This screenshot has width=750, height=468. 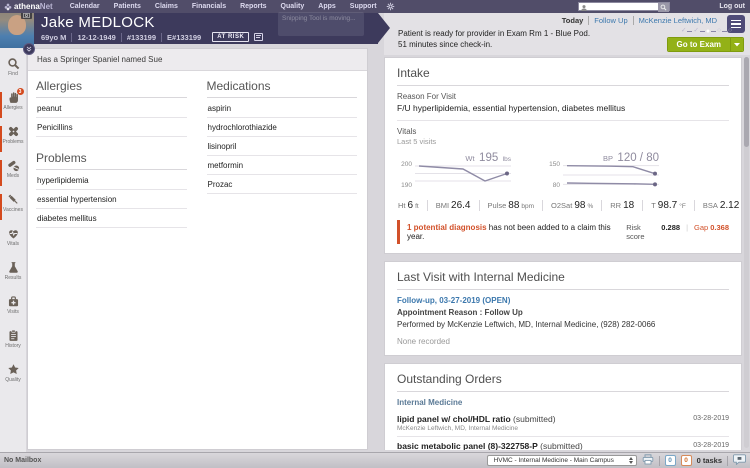 What do you see at coordinates (13, 142) in the screenshot?
I see `sidebar-item-problems: Problems` at bounding box center [13, 142].